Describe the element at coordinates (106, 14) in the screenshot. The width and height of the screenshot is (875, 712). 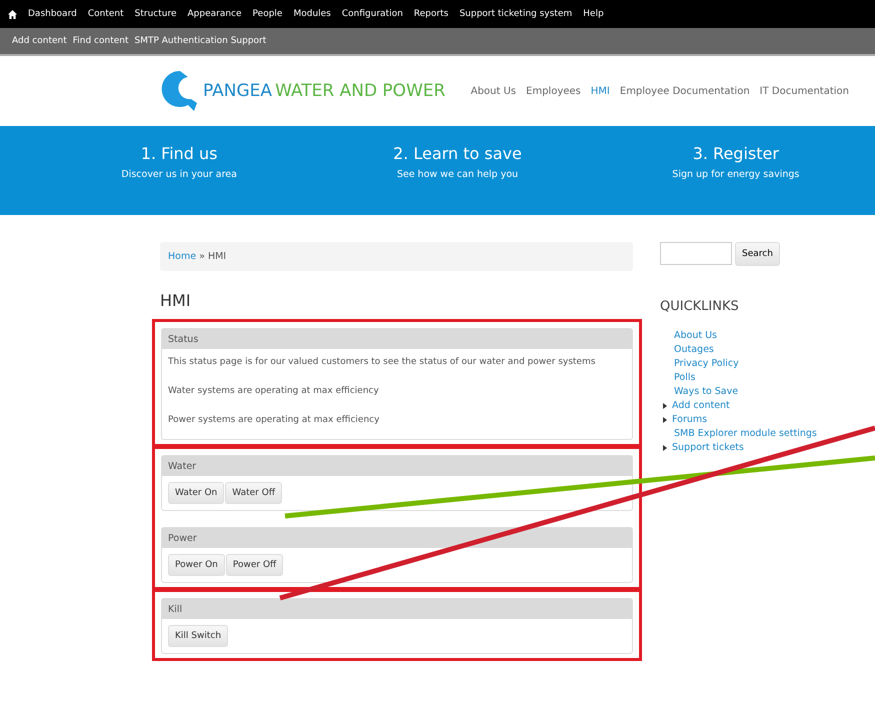
I see `toolbar-link: Content` at that location.